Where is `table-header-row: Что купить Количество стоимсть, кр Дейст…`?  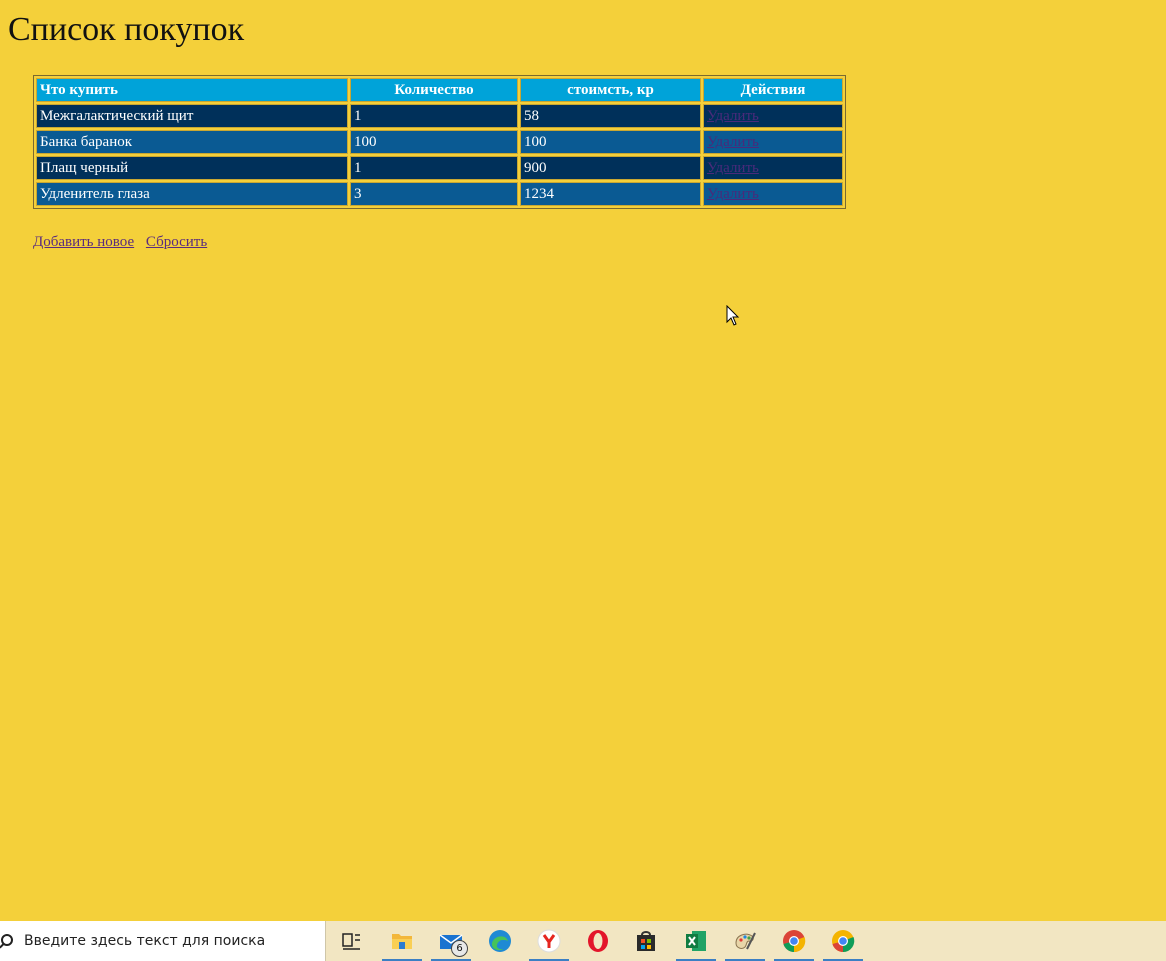
table-header-row: Что купить Количество стоимсть, кр Дейст… is located at coordinates (439, 90).